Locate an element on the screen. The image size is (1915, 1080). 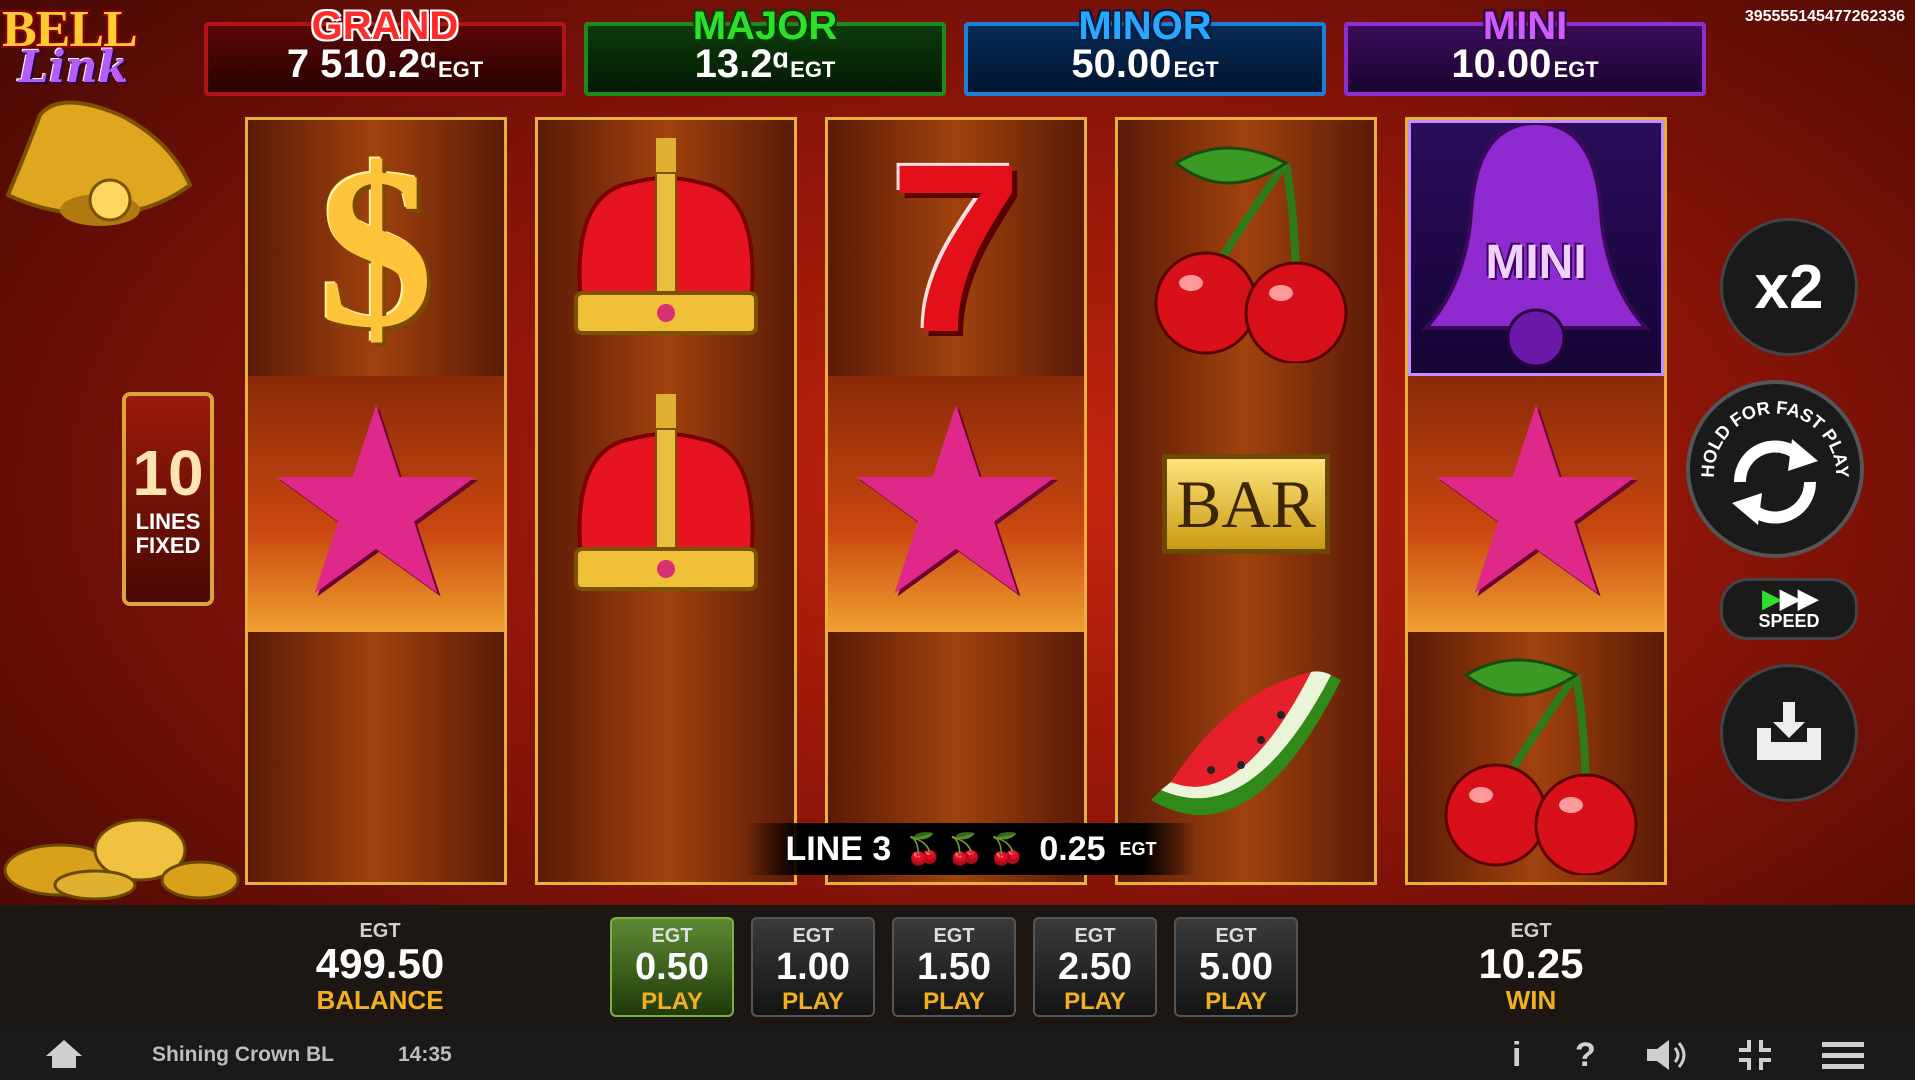
reel-cell: BAR is located at coordinates (1246, 504).